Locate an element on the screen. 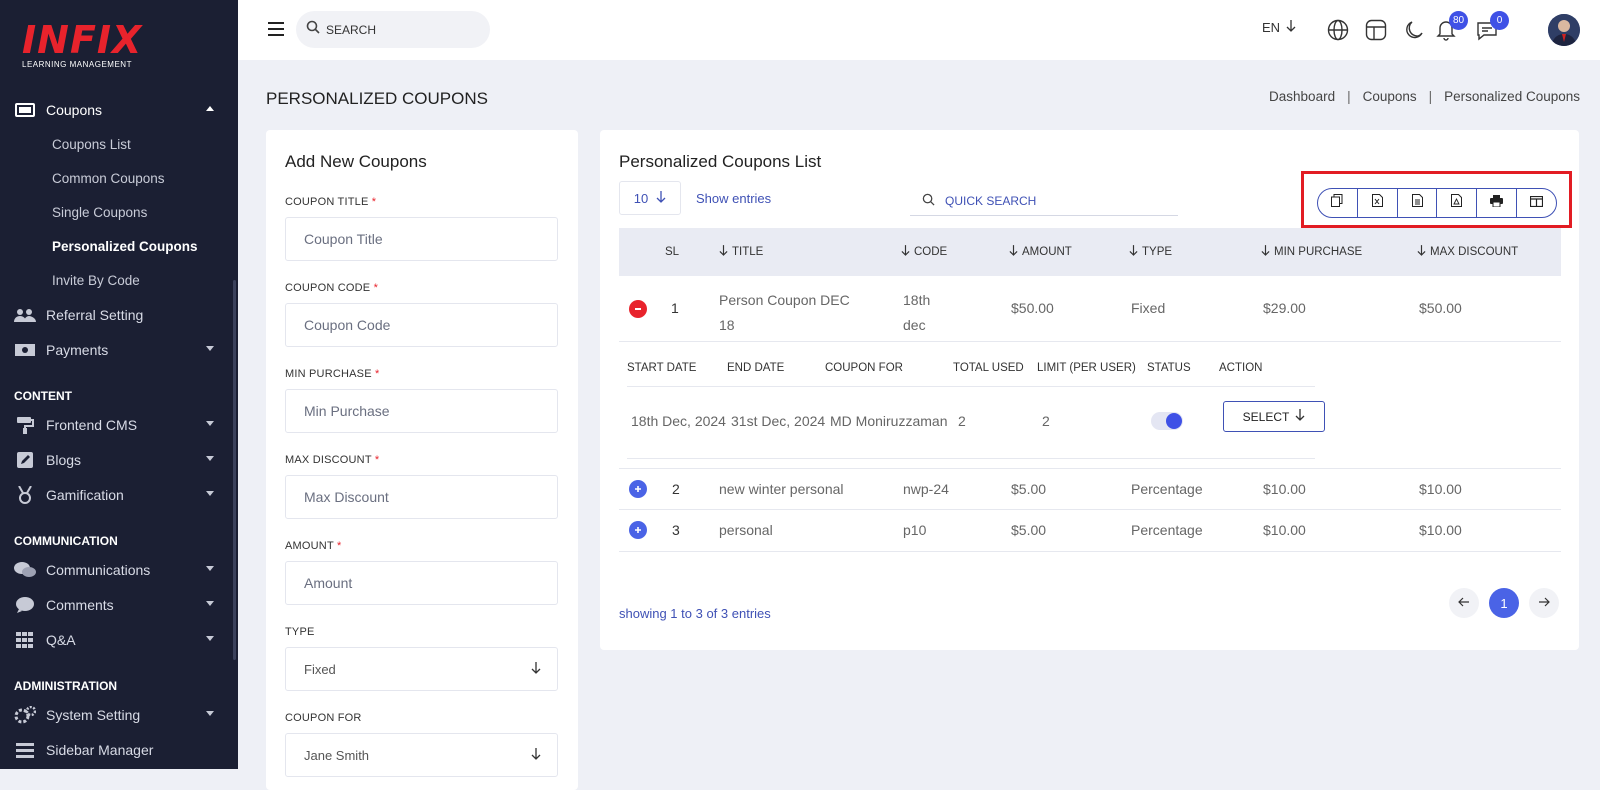  sidebar-item-gamification: Gamification is located at coordinates (119, 494).